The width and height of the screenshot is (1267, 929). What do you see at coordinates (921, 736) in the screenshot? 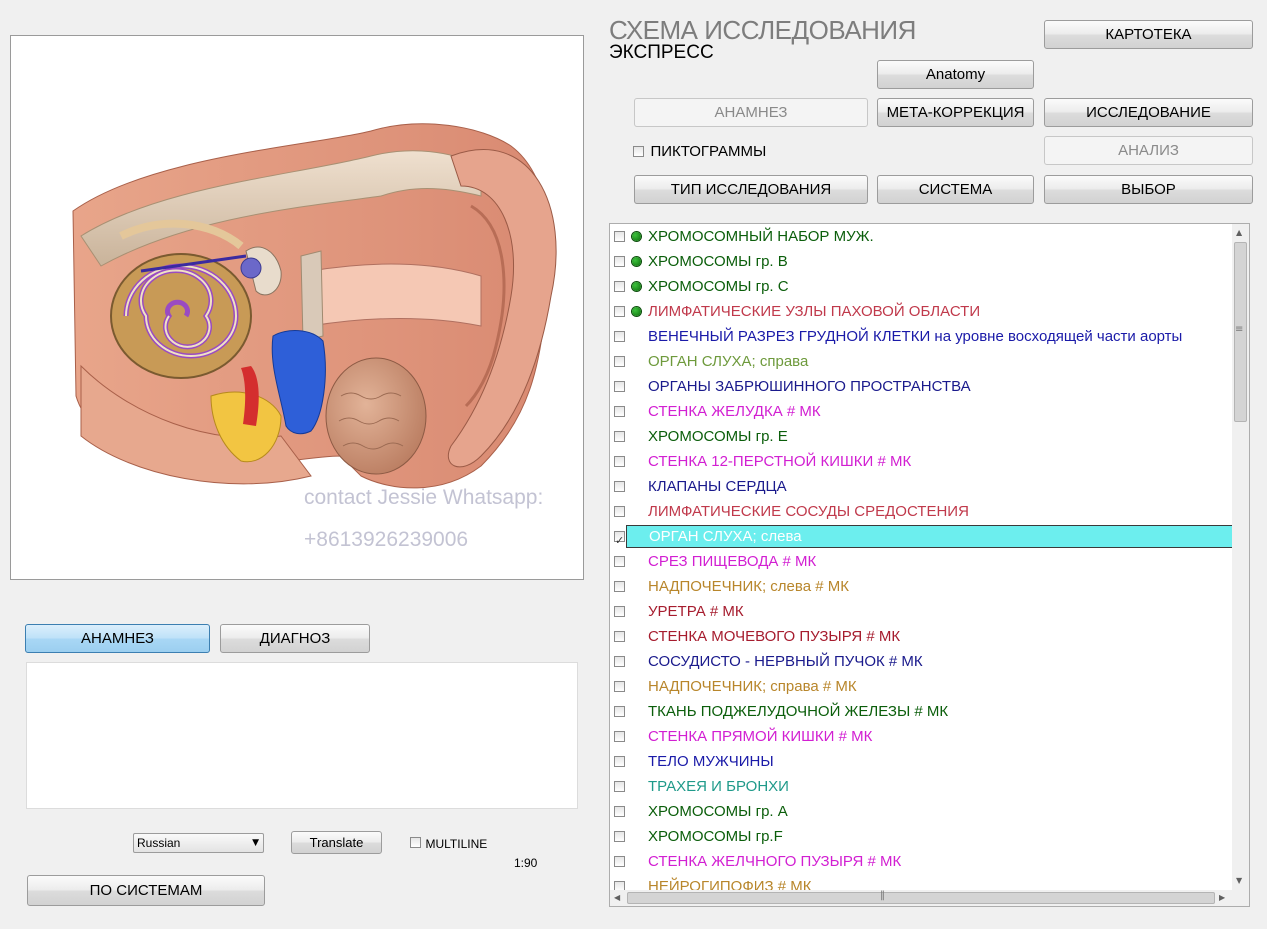
I see `list-item: СТЕНКА ПРЯМОЙ КИШКИ # МК` at bounding box center [921, 736].